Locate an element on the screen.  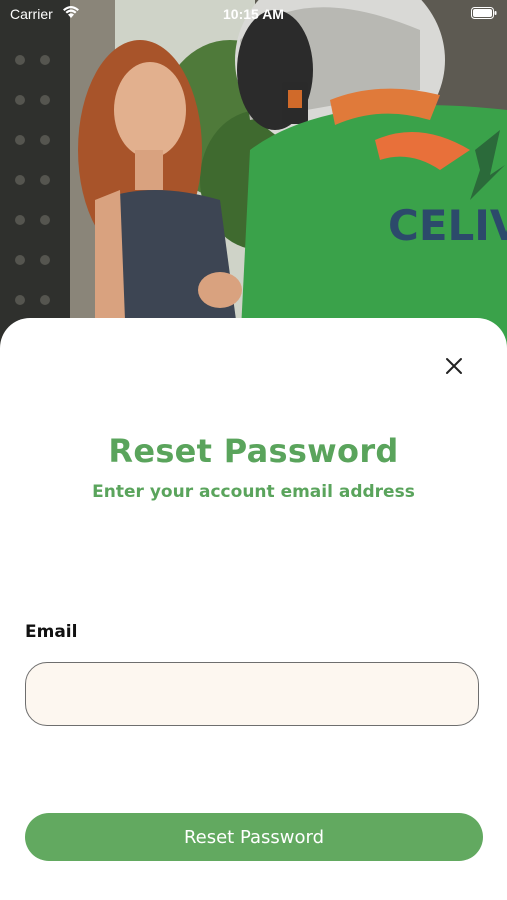
email-field is located at coordinates (252, 694).